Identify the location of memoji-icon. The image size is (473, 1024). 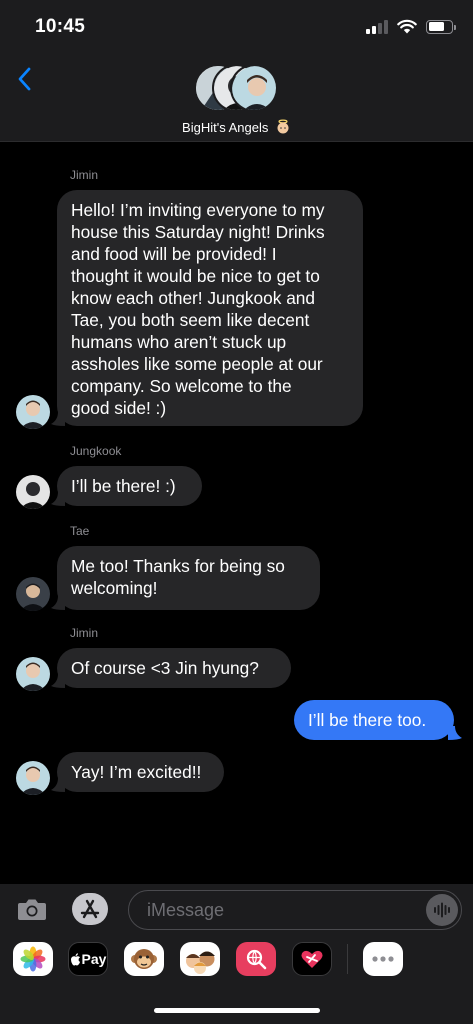
(200, 962).